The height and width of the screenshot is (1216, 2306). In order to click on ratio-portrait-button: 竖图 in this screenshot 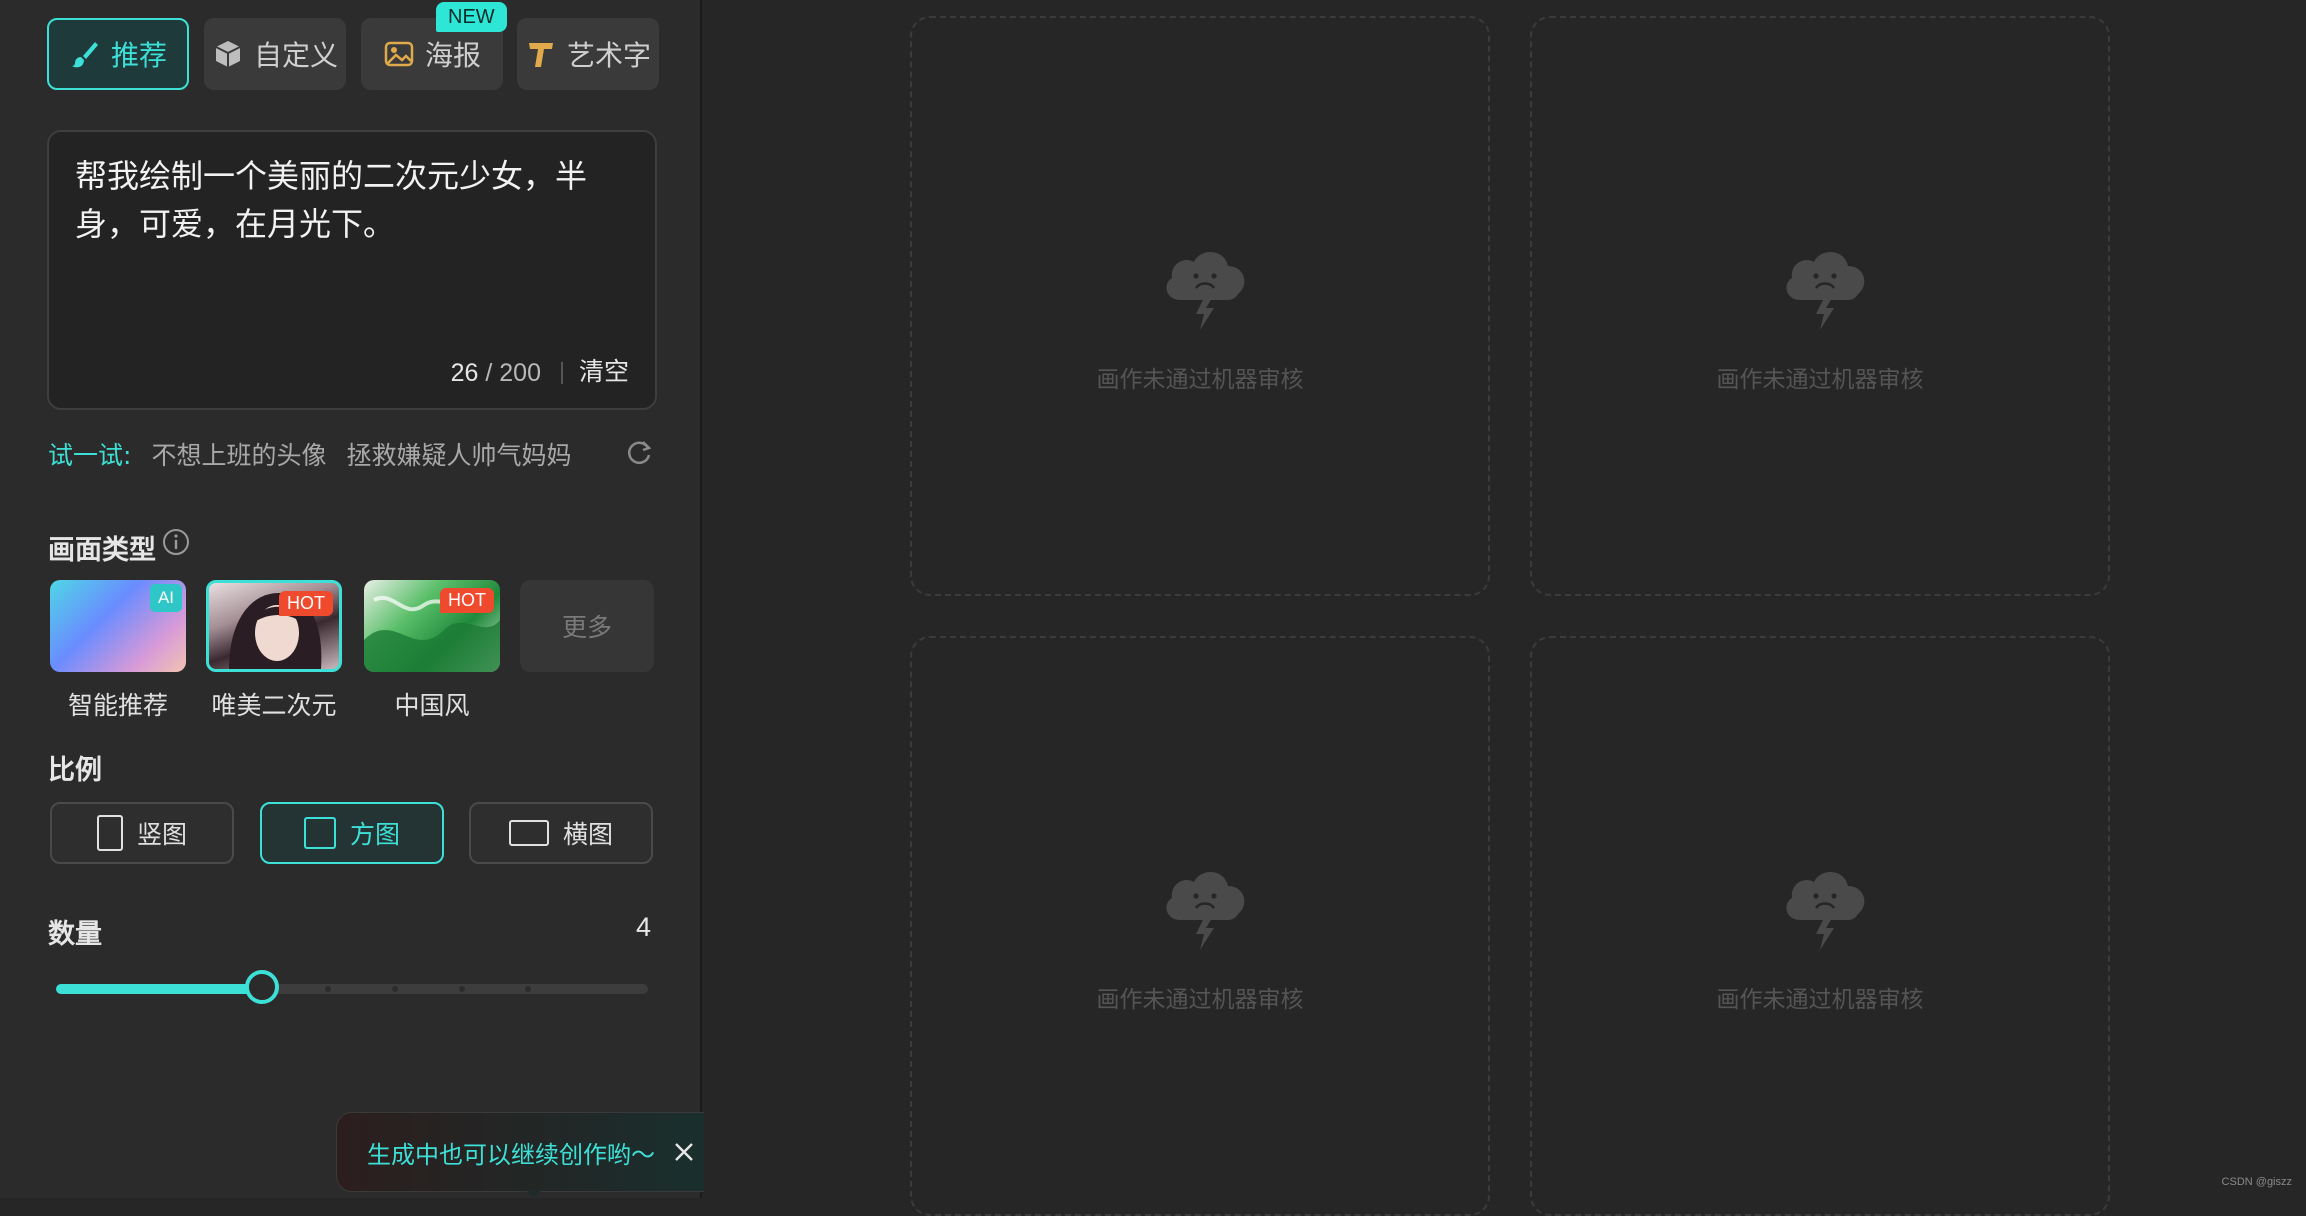, I will do `click(142, 833)`.